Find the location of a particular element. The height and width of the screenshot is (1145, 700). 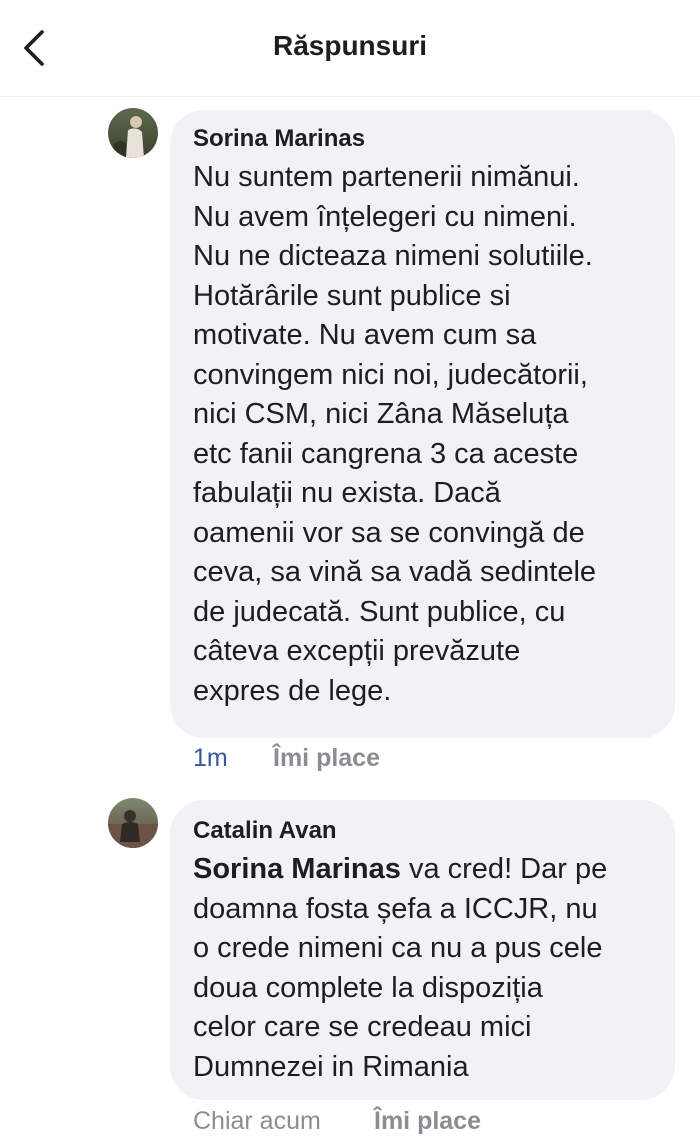

comment-line: de judecată. Sunt publice, cu is located at coordinates (379, 611).